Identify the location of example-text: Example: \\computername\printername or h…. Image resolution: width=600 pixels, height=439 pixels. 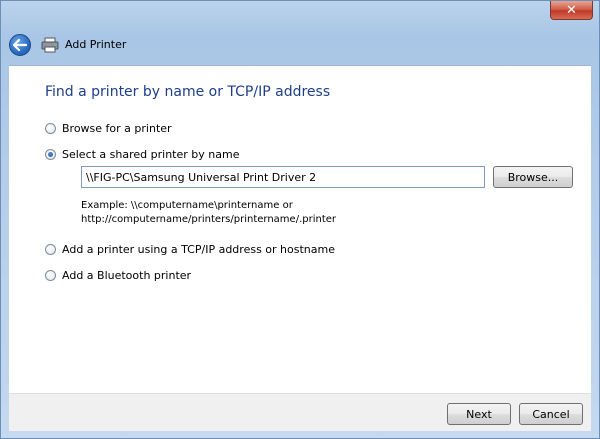
(208, 213).